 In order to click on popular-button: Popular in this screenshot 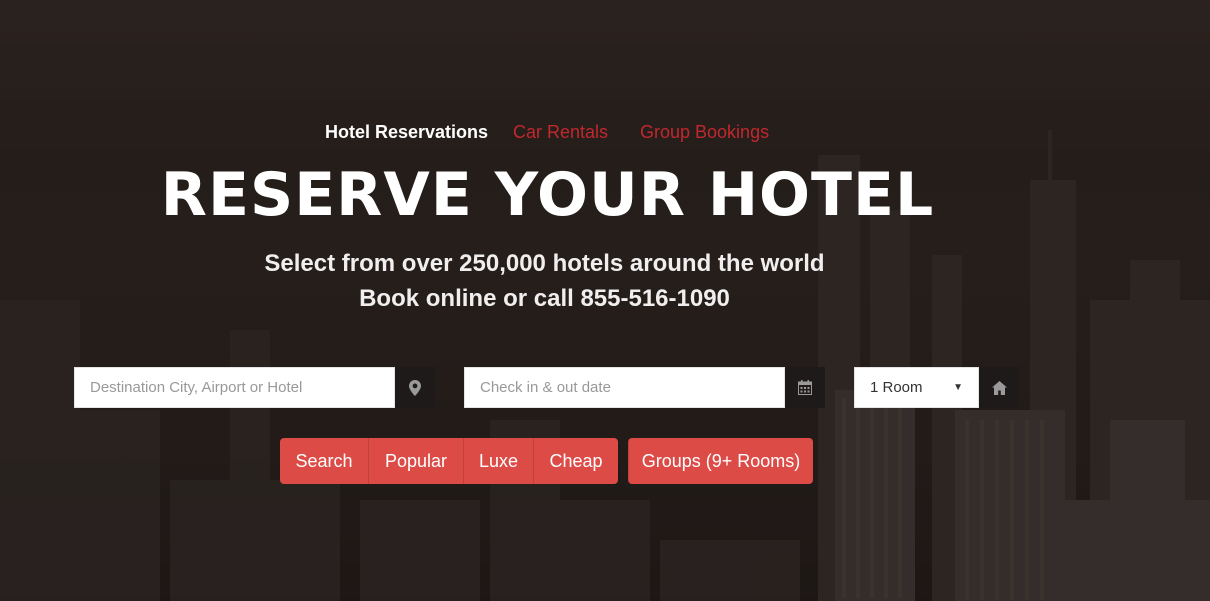, I will do `click(415, 461)`.